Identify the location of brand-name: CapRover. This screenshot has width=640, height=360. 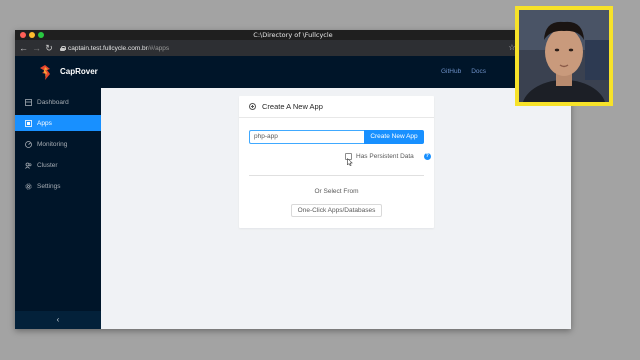
(79, 71).